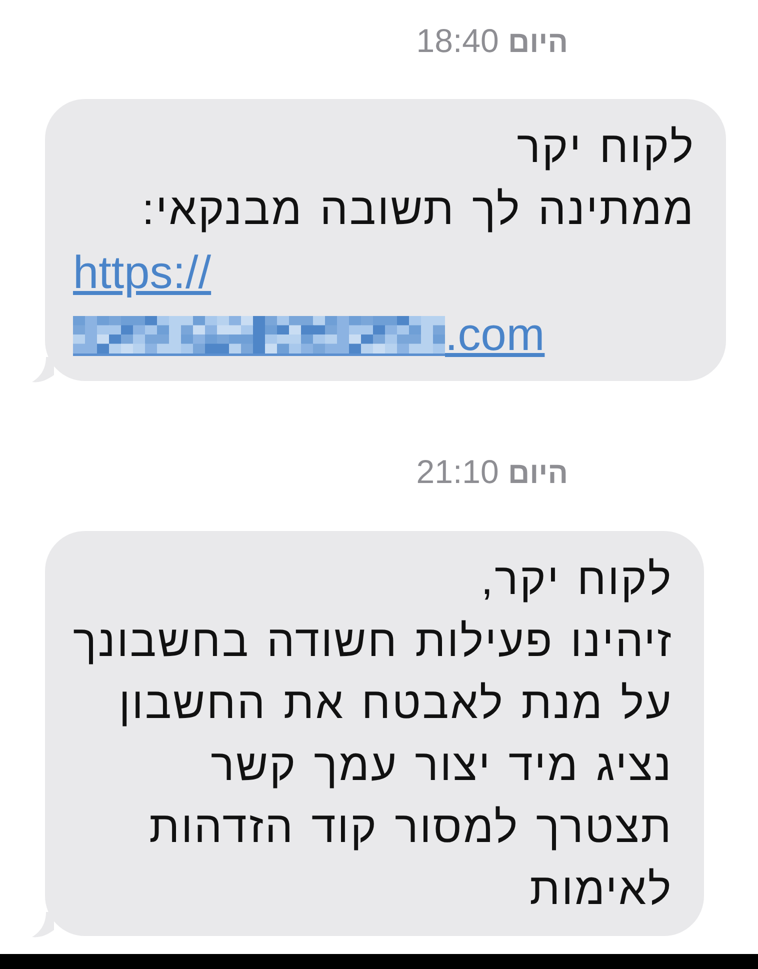 The height and width of the screenshot is (969, 758). Describe the element at coordinates (142, 272) in the screenshot. I see `url-link: https://` at that location.